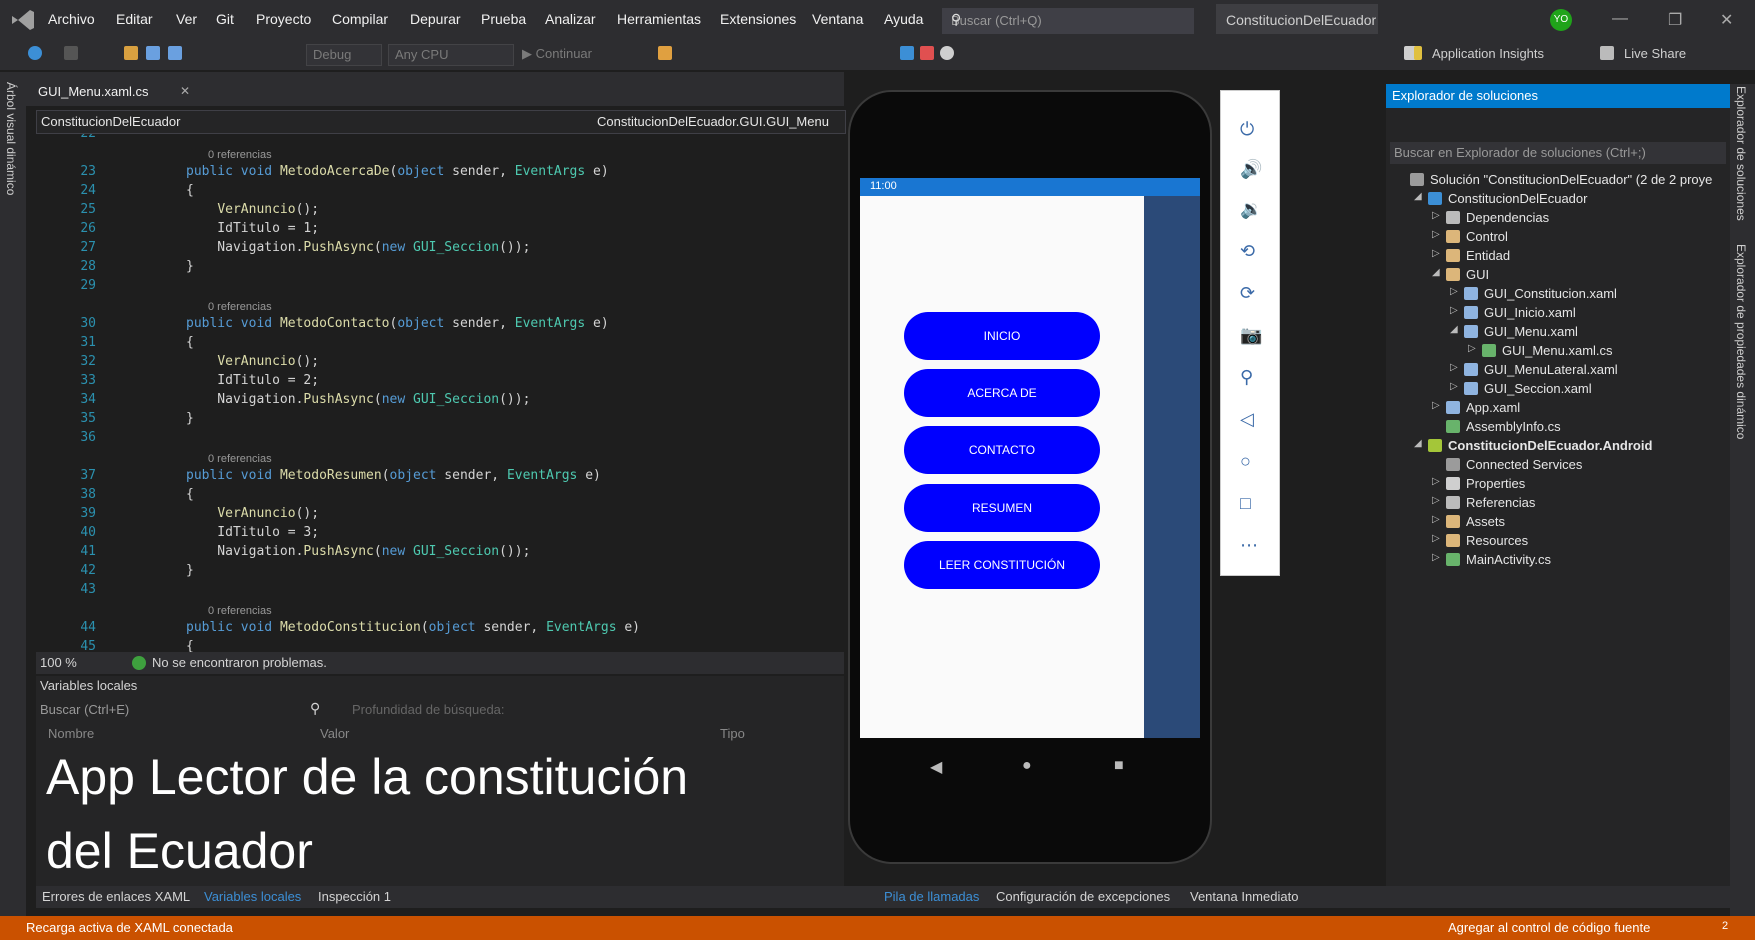 The width and height of the screenshot is (1755, 940). I want to click on acerca-de-button: ACERCA DE, so click(1002, 393).